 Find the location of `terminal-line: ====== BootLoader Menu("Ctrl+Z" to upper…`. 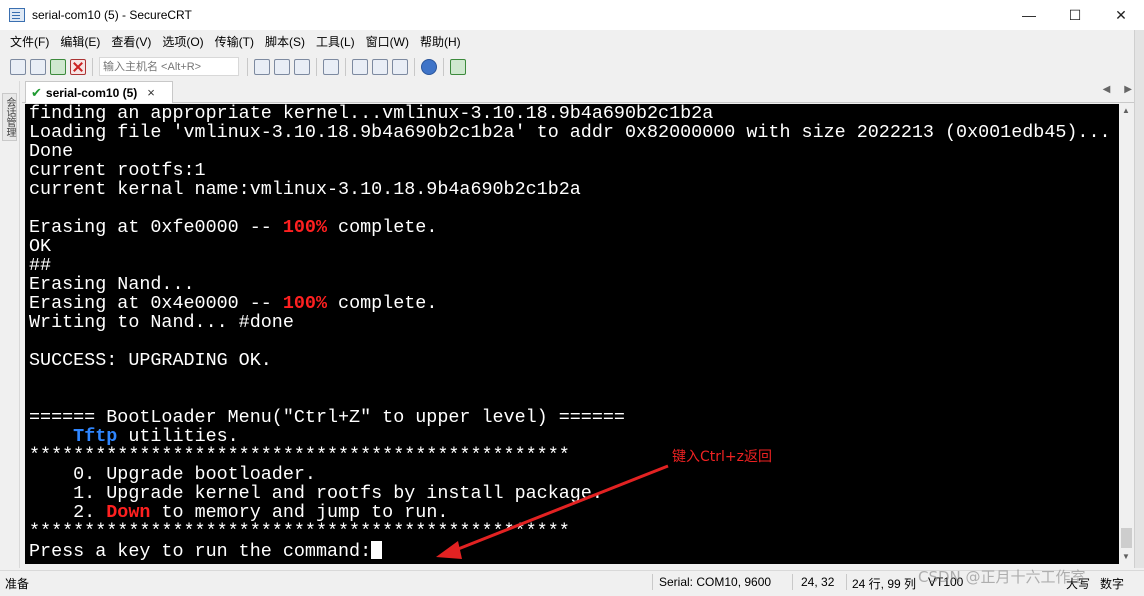

terminal-line: ====== BootLoader Menu("Ctrl+Z" to upper… is located at coordinates (572, 417).